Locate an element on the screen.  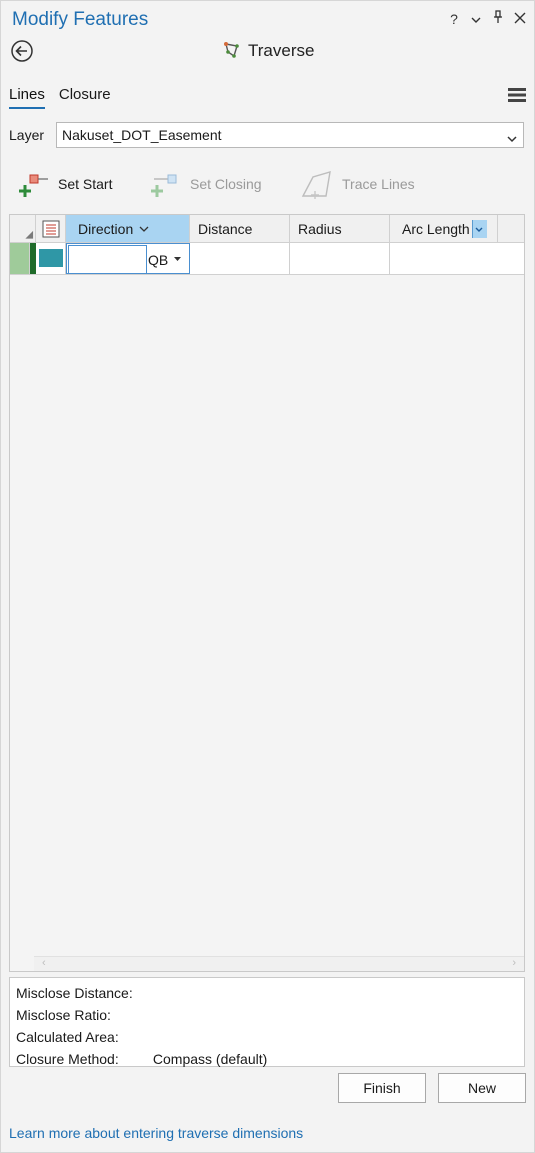
back-arrow-icon is located at coordinates (22, 51).